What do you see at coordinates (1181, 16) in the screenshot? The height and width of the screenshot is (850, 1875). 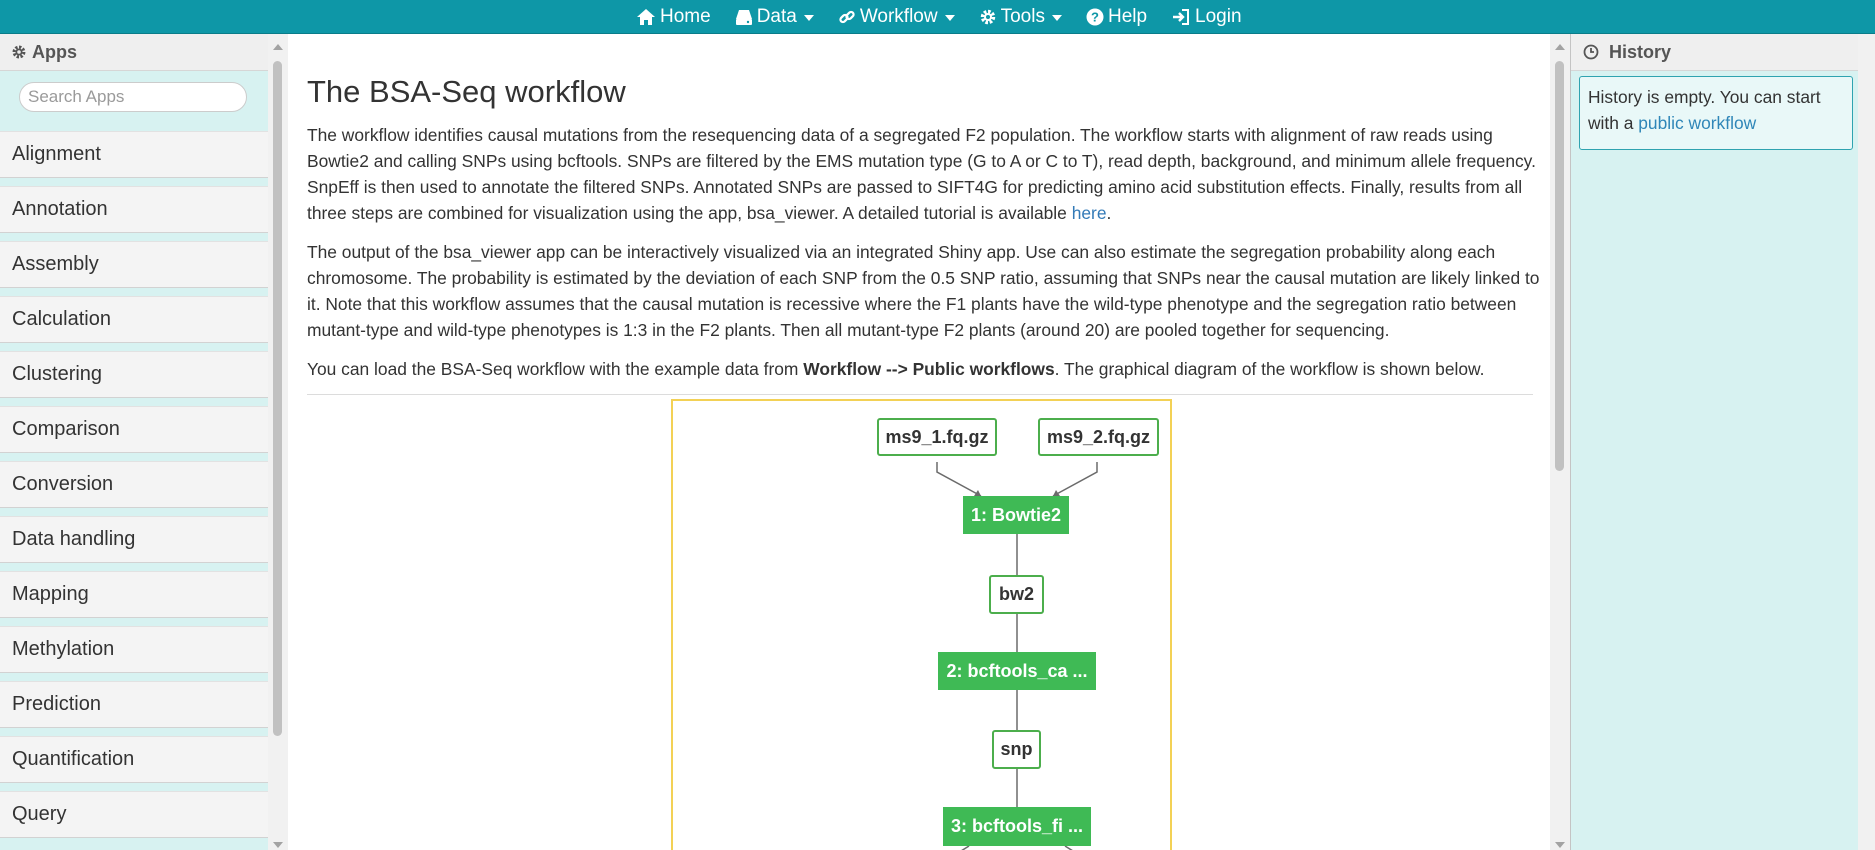 I see `login-icon` at bounding box center [1181, 16].